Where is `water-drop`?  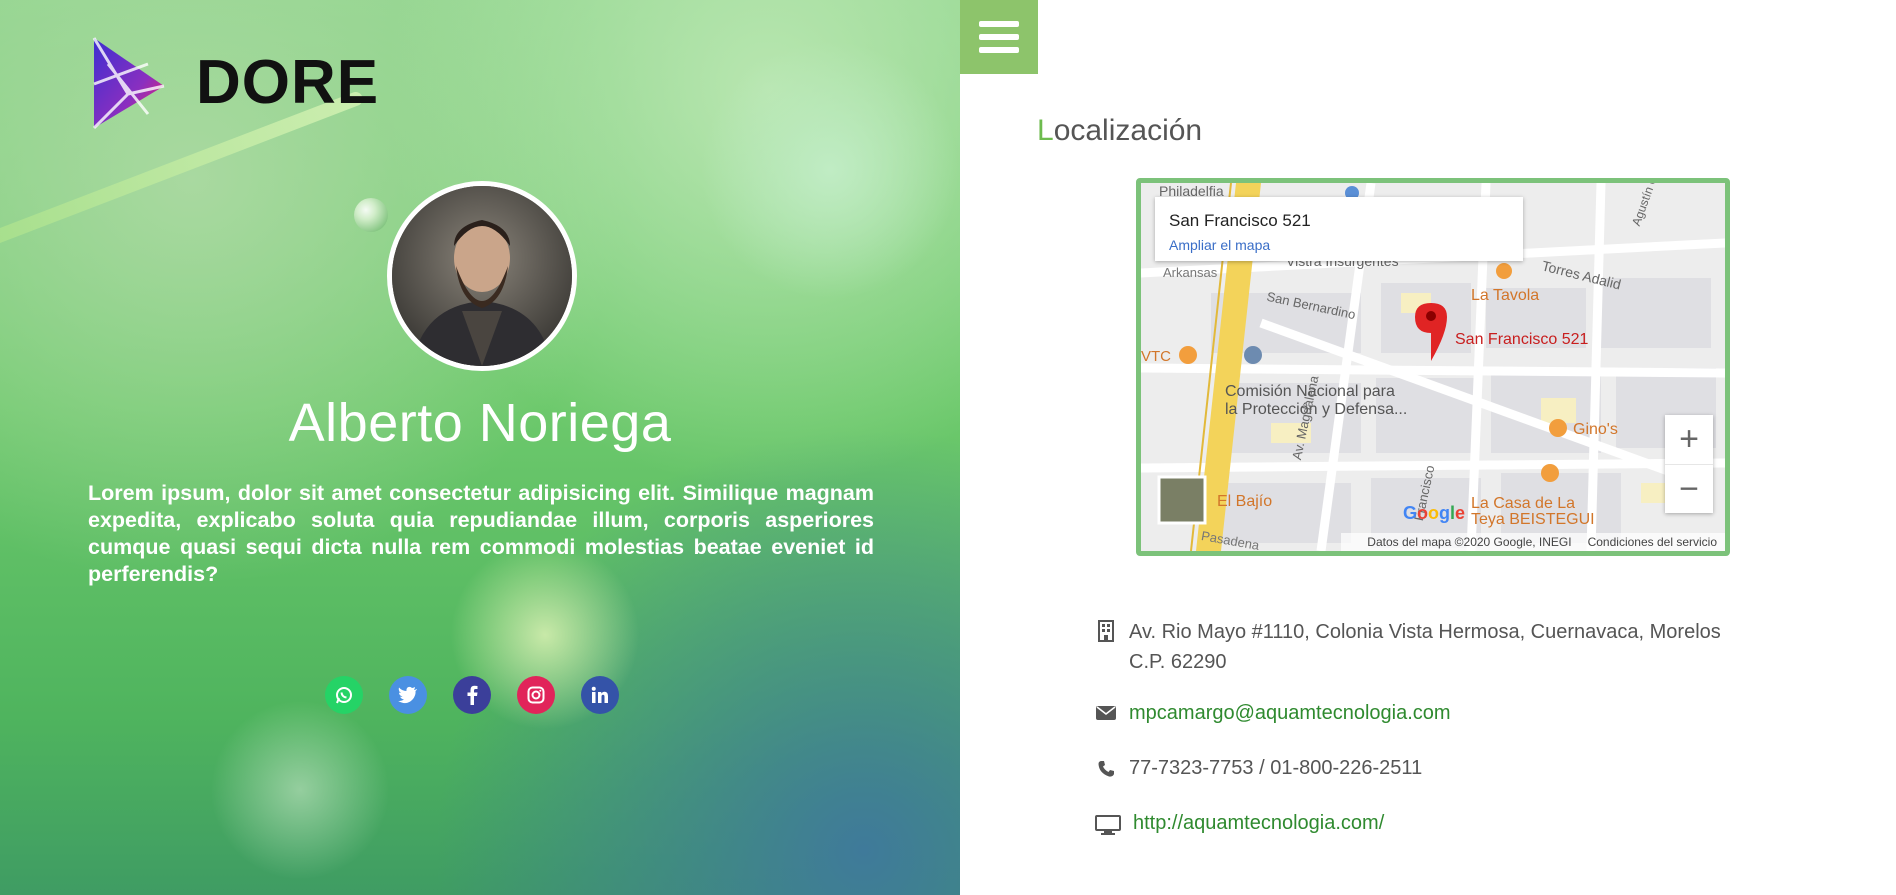 water-drop is located at coordinates (371, 215).